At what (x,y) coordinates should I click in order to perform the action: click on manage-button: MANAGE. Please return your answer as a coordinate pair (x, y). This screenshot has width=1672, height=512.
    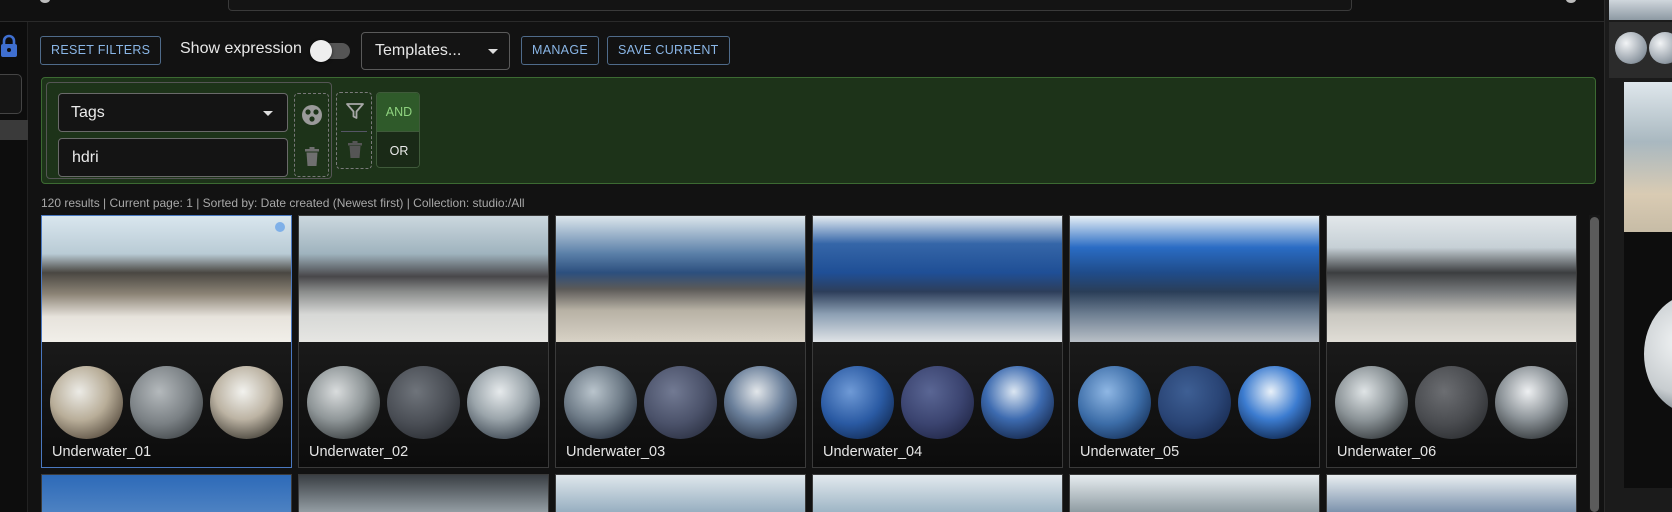
    Looking at the image, I should click on (560, 50).